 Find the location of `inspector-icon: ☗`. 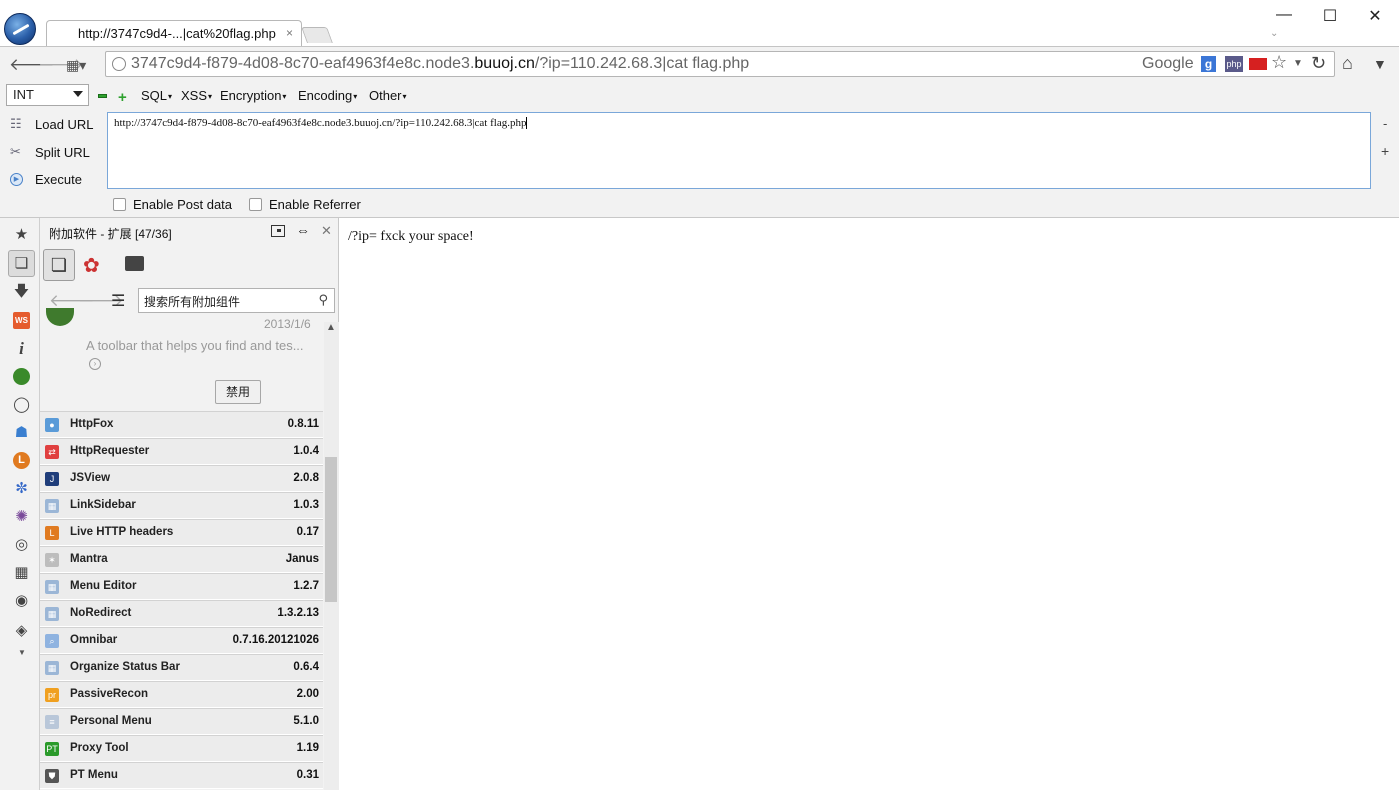

inspector-icon: ☗ is located at coordinates (21, 432).